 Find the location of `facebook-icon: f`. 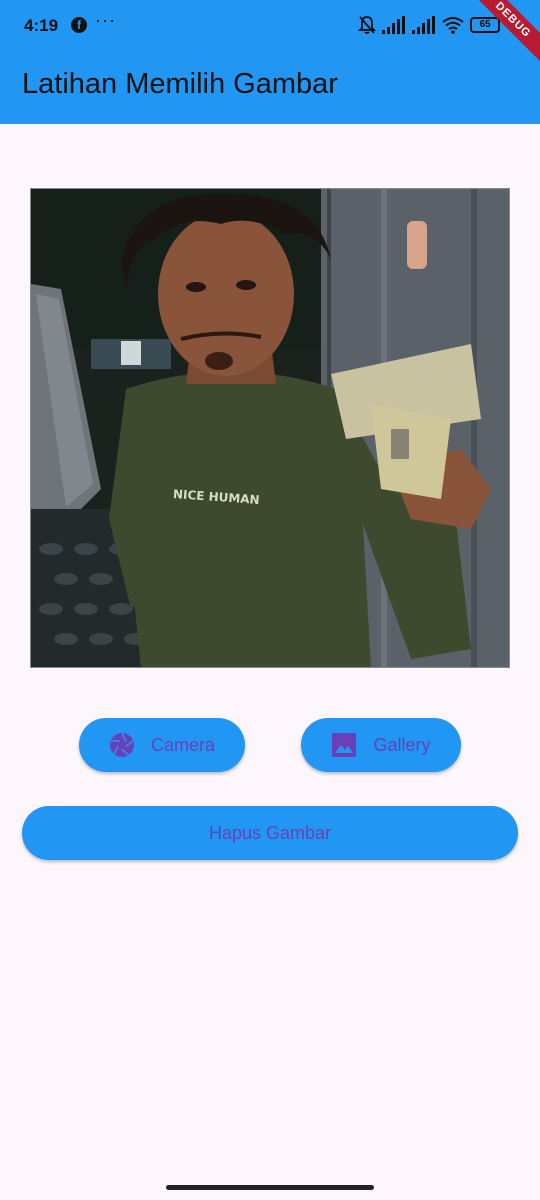

facebook-icon: f is located at coordinates (79, 25).